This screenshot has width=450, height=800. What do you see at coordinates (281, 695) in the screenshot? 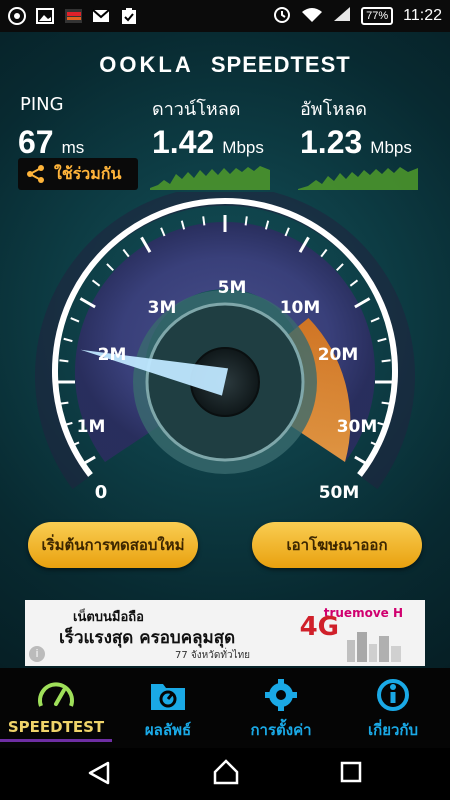
I see `gear-icon` at bounding box center [281, 695].